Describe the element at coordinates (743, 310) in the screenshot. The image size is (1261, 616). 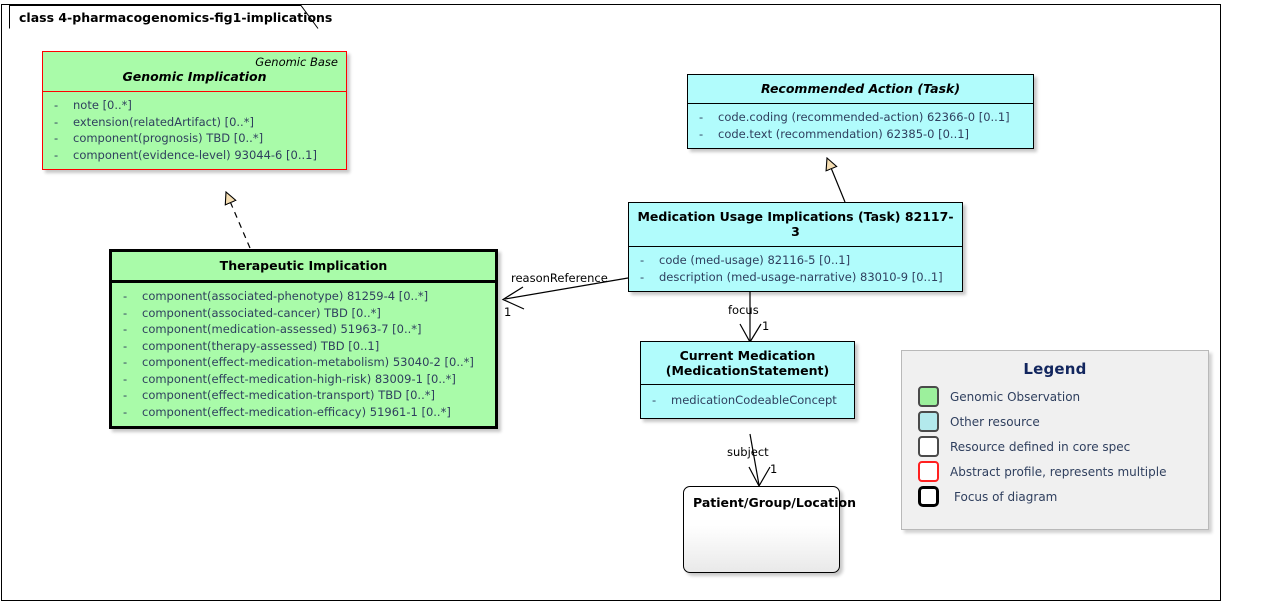
I see `edge-label-focus: focus` at that location.